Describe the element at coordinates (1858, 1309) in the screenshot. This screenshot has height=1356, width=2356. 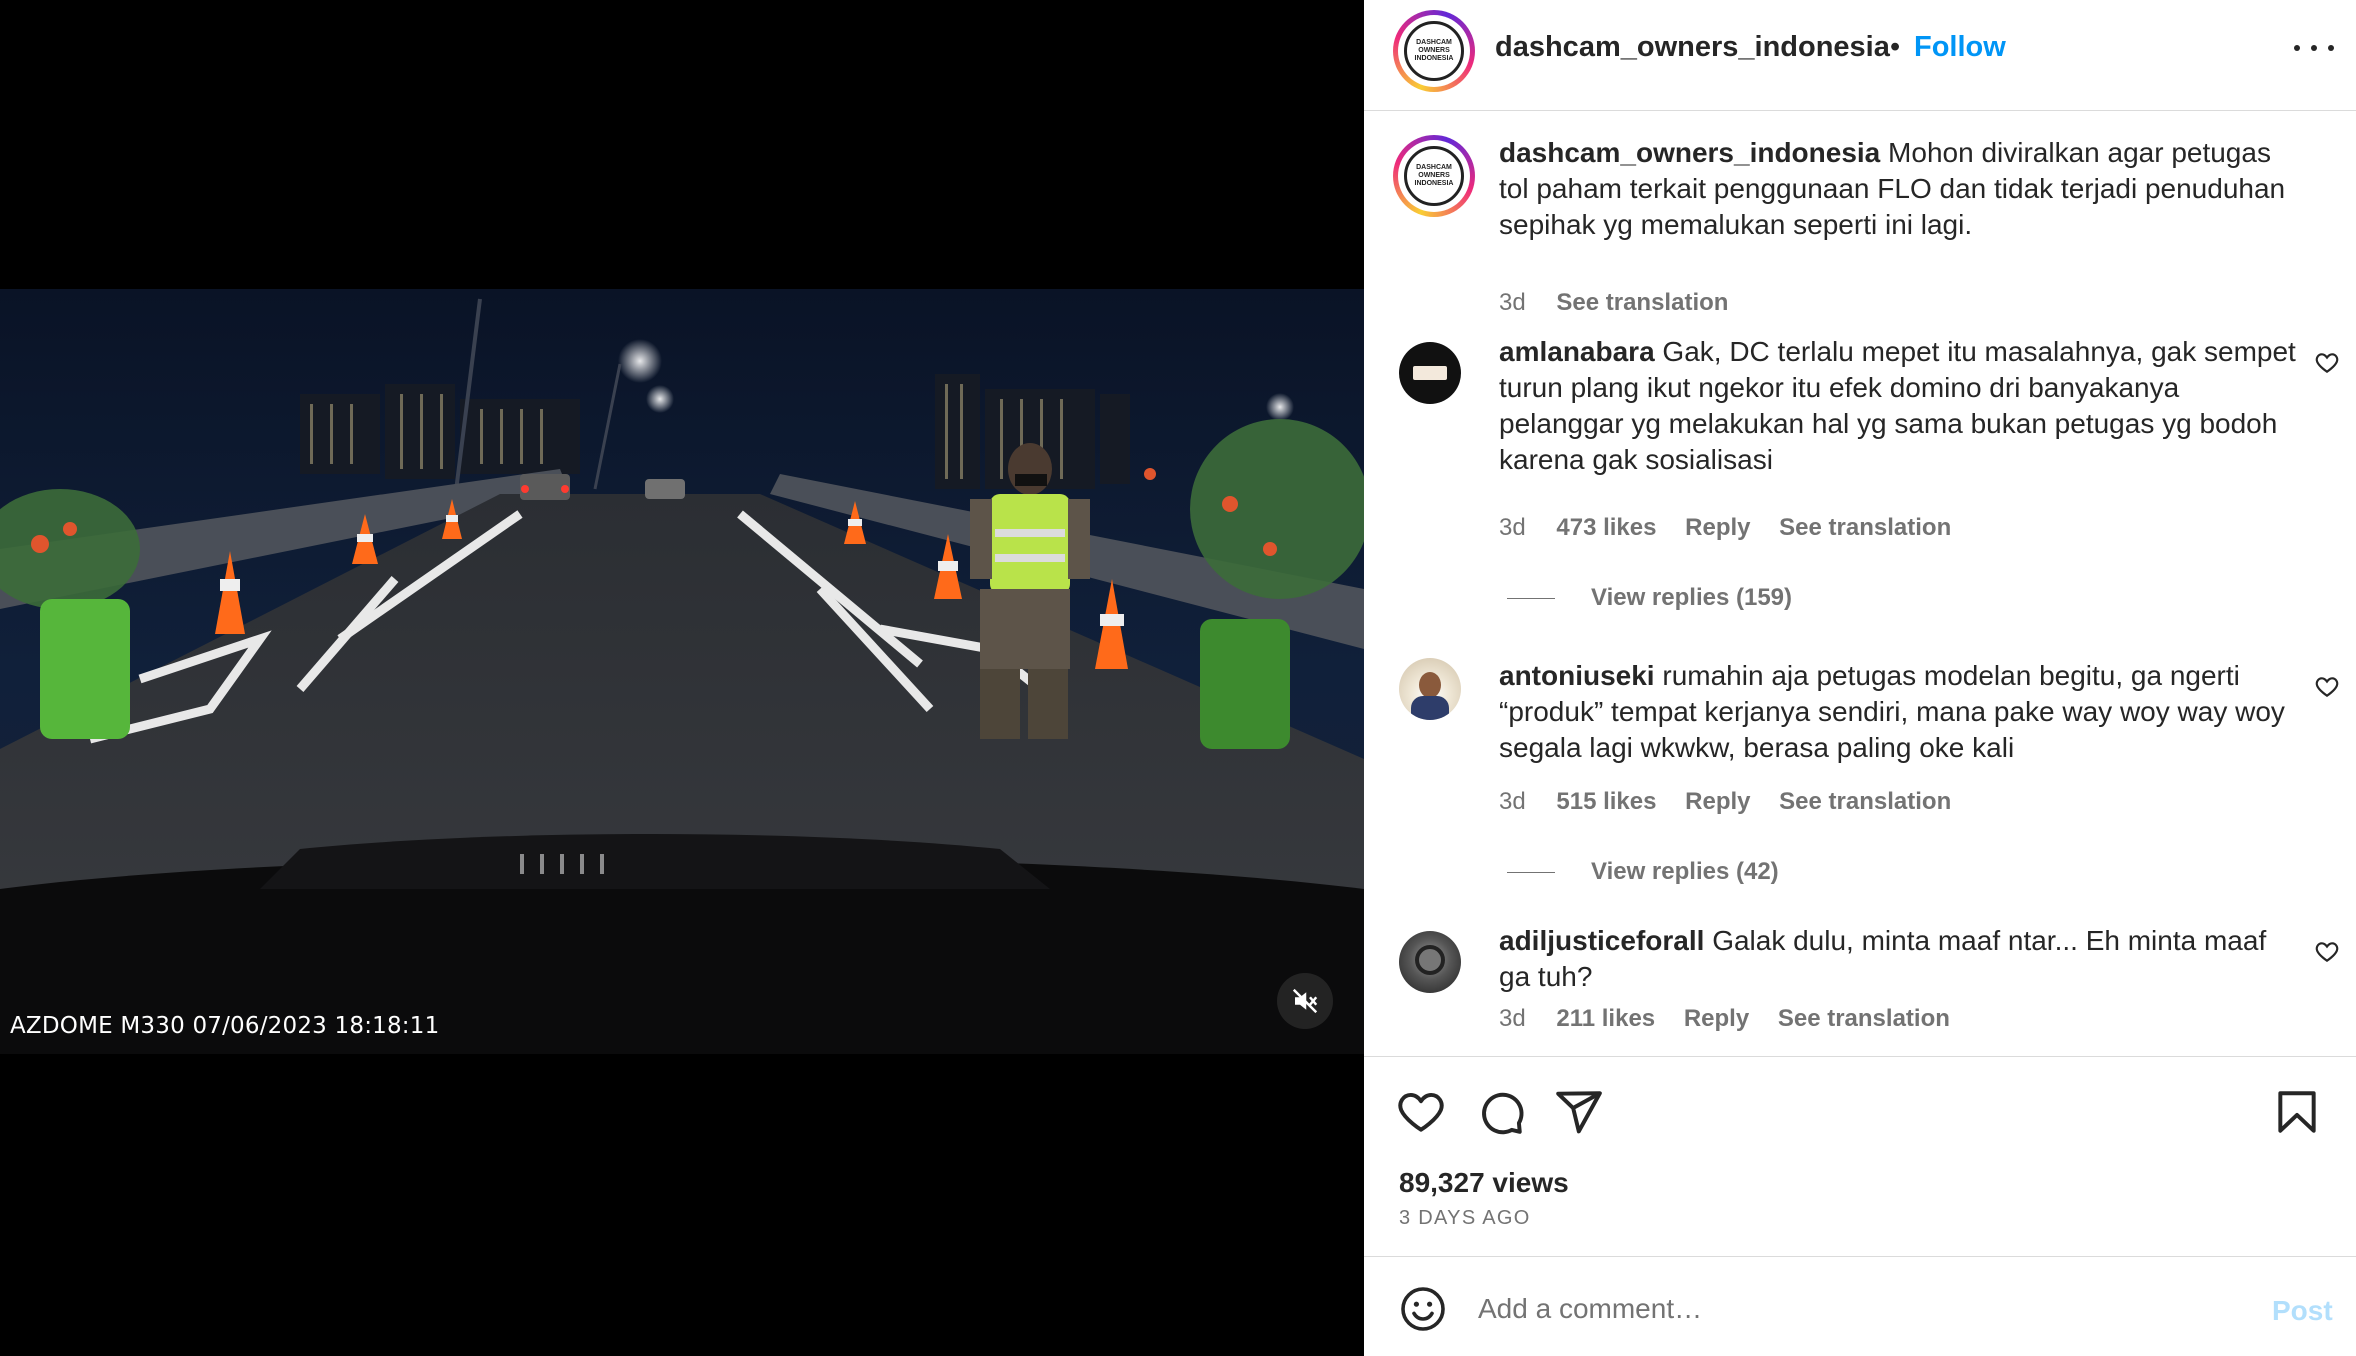
I see `comment-input` at that location.